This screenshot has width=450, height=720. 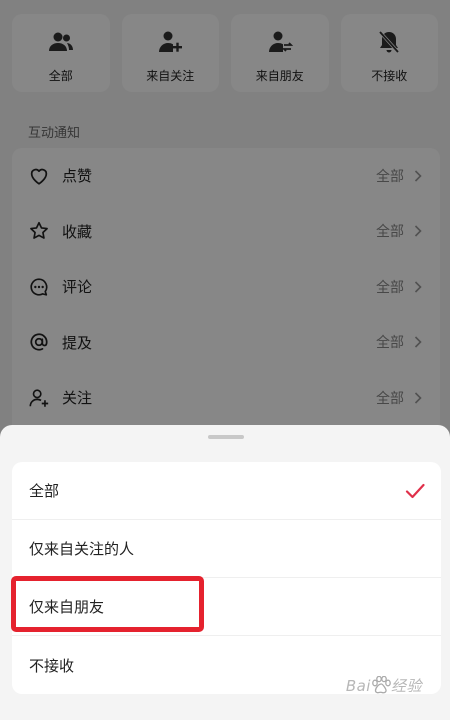 I want to click on highlight-box, so click(x=107, y=604).